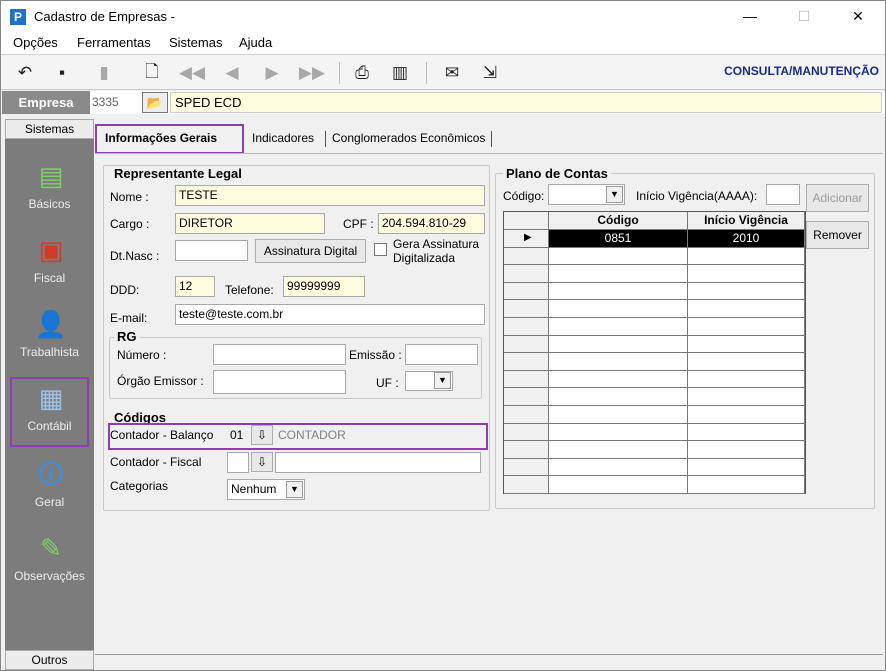 This screenshot has height=671, width=886. I want to click on row-marker: ▶, so click(526, 239).